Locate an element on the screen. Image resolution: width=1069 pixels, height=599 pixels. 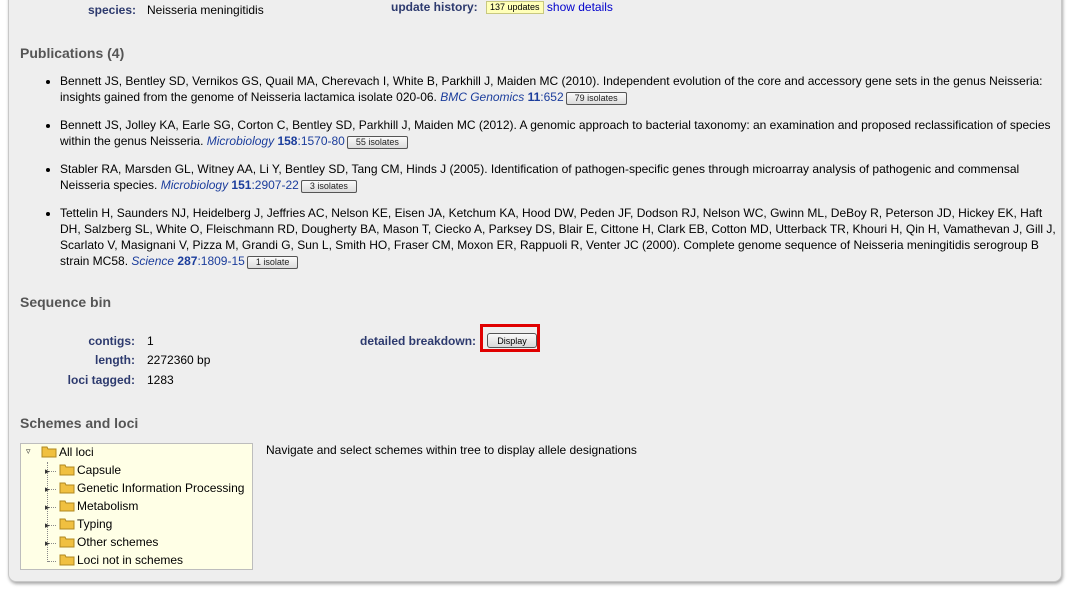
publications-heading: Publications (4) is located at coordinates (72, 53).